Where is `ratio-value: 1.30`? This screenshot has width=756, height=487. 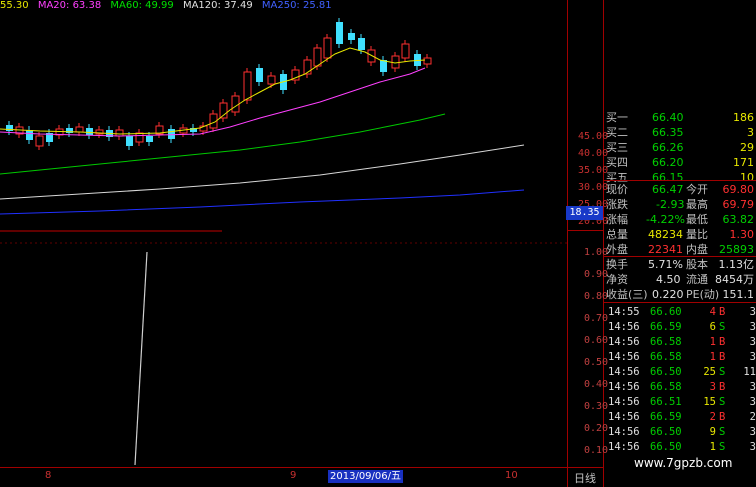
ratio-value: 1.30 is located at coordinates (742, 234).